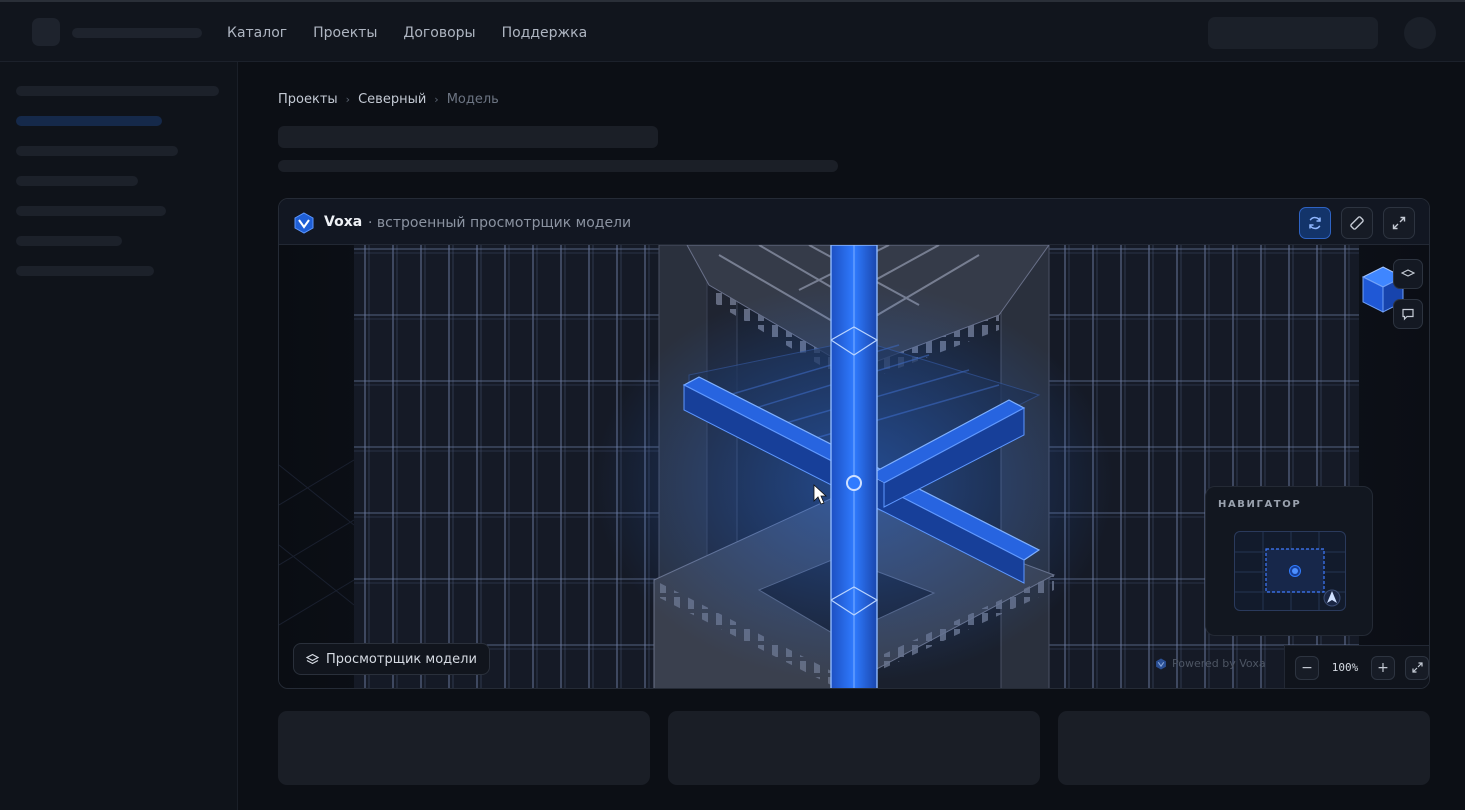 This screenshot has width=1465, height=810. I want to click on ruler-icon, so click(1357, 223).